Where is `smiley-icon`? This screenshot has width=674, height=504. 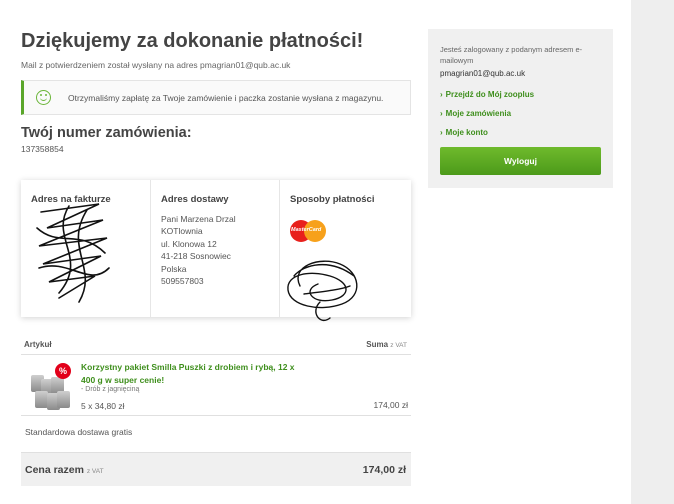 smiley-icon is located at coordinates (43, 97).